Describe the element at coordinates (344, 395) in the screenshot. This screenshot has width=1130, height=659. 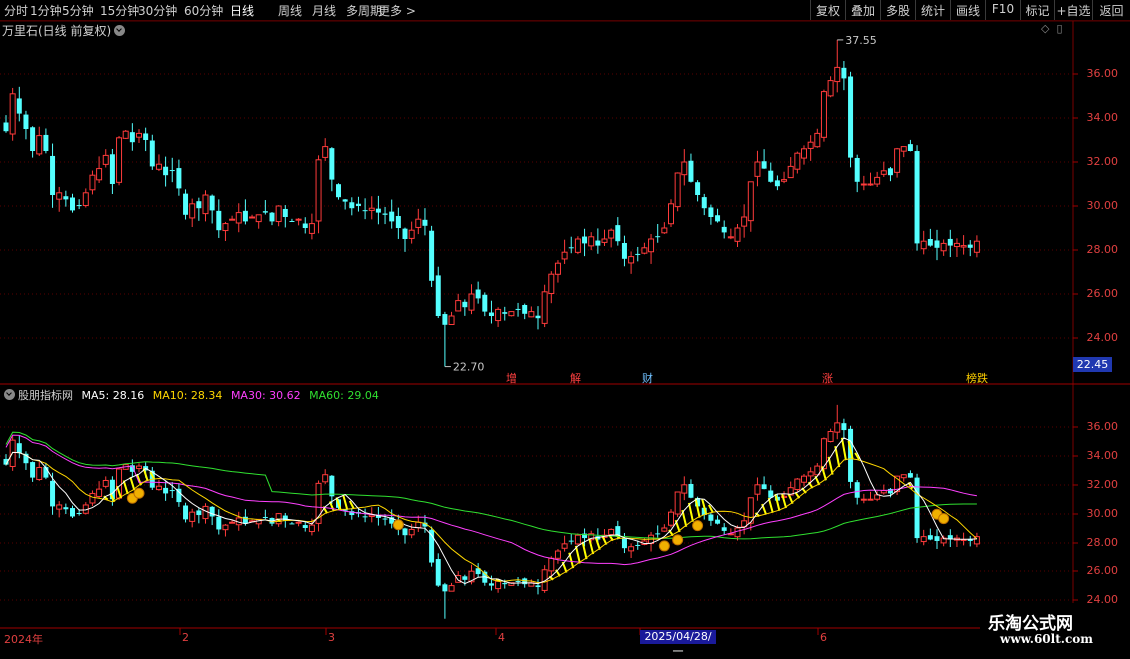
I see `ma60-value: MA60: 29.04` at that location.